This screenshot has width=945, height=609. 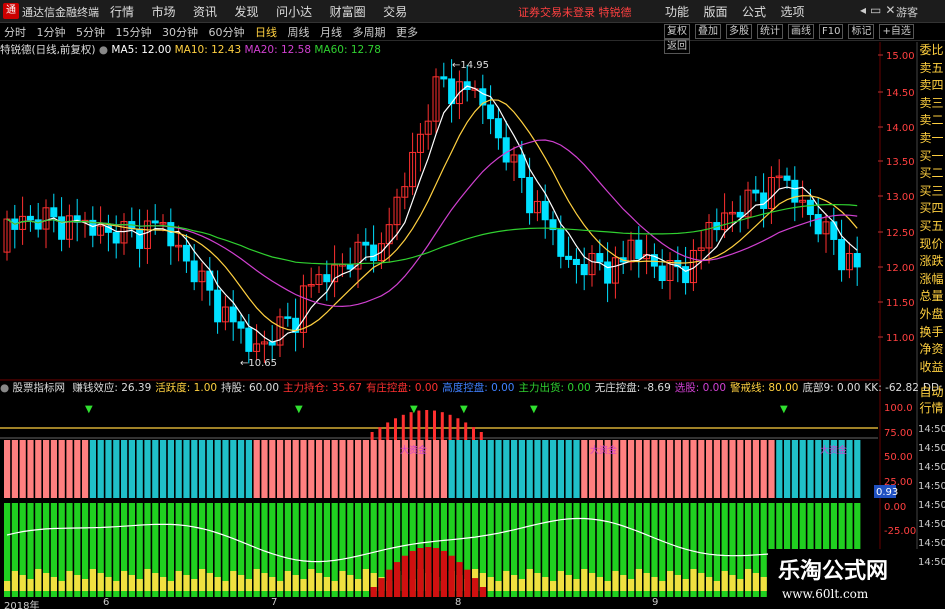 I want to click on sidebar-lower-0: 自动, so click(x=931, y=392).